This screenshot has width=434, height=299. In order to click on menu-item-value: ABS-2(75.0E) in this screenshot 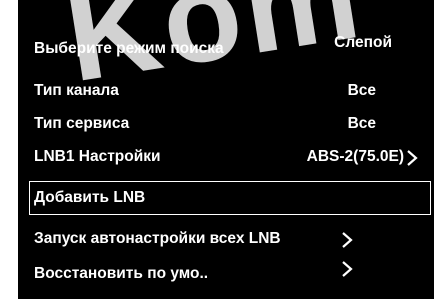, I will do `click(355, 156)`.